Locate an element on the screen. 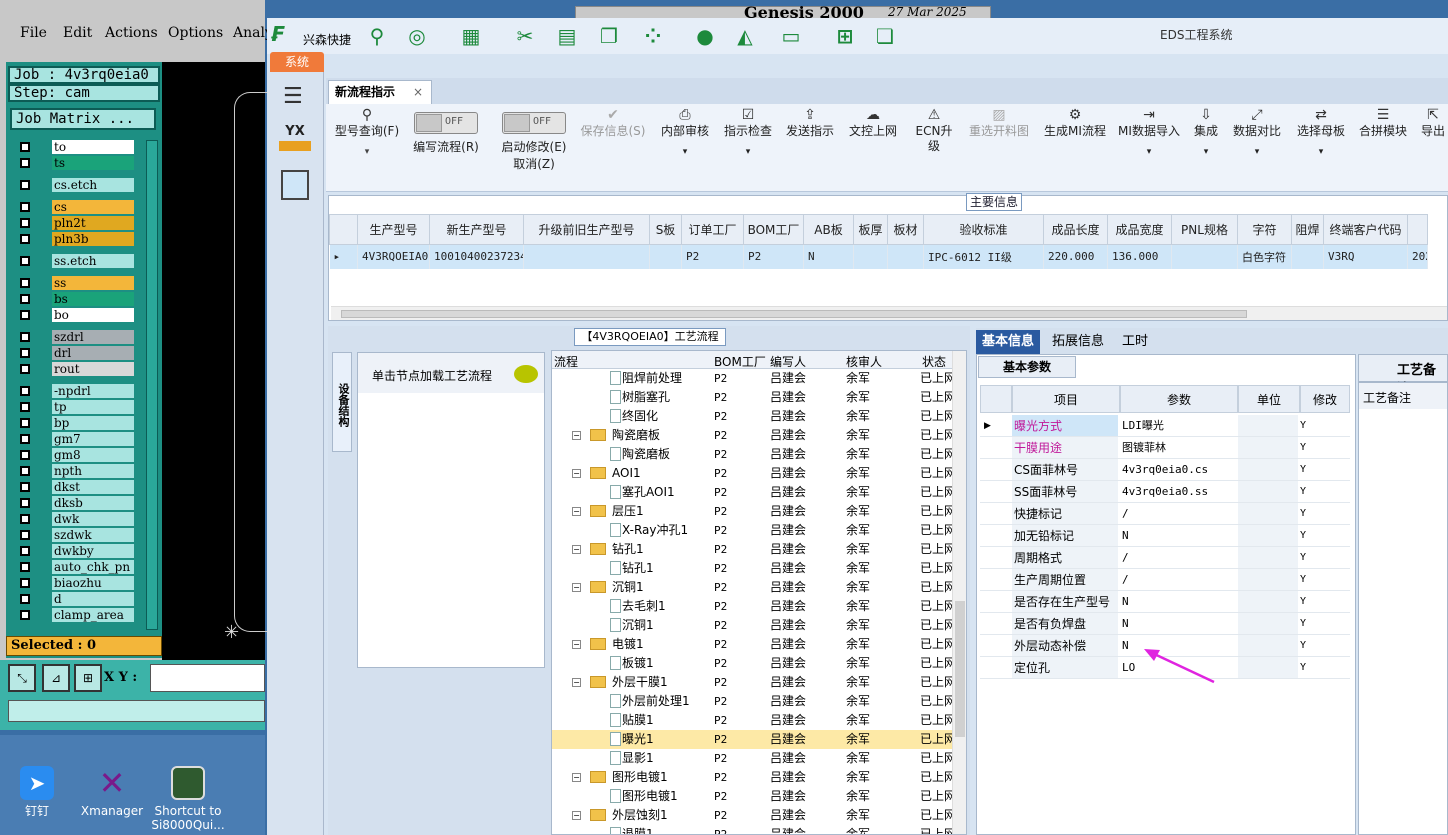  measure-icon: ⊿ is located at coordinates (56, 678).